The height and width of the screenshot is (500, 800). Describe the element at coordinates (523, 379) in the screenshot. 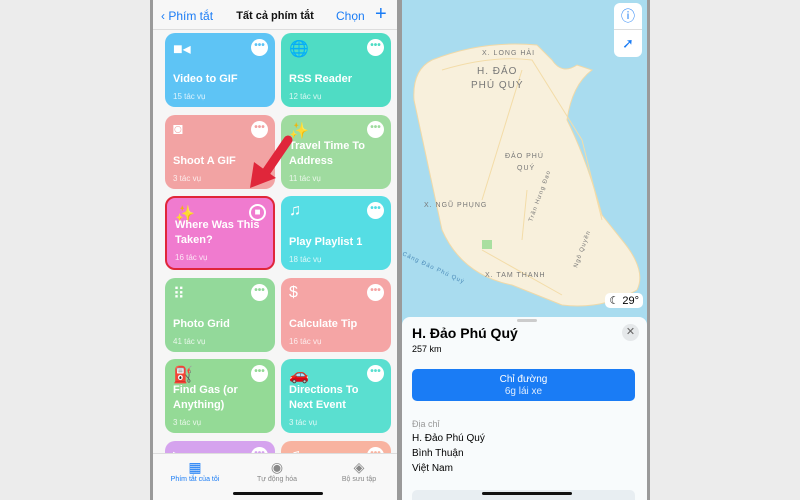

I see `directions-label: Chỉ đường` at that location.